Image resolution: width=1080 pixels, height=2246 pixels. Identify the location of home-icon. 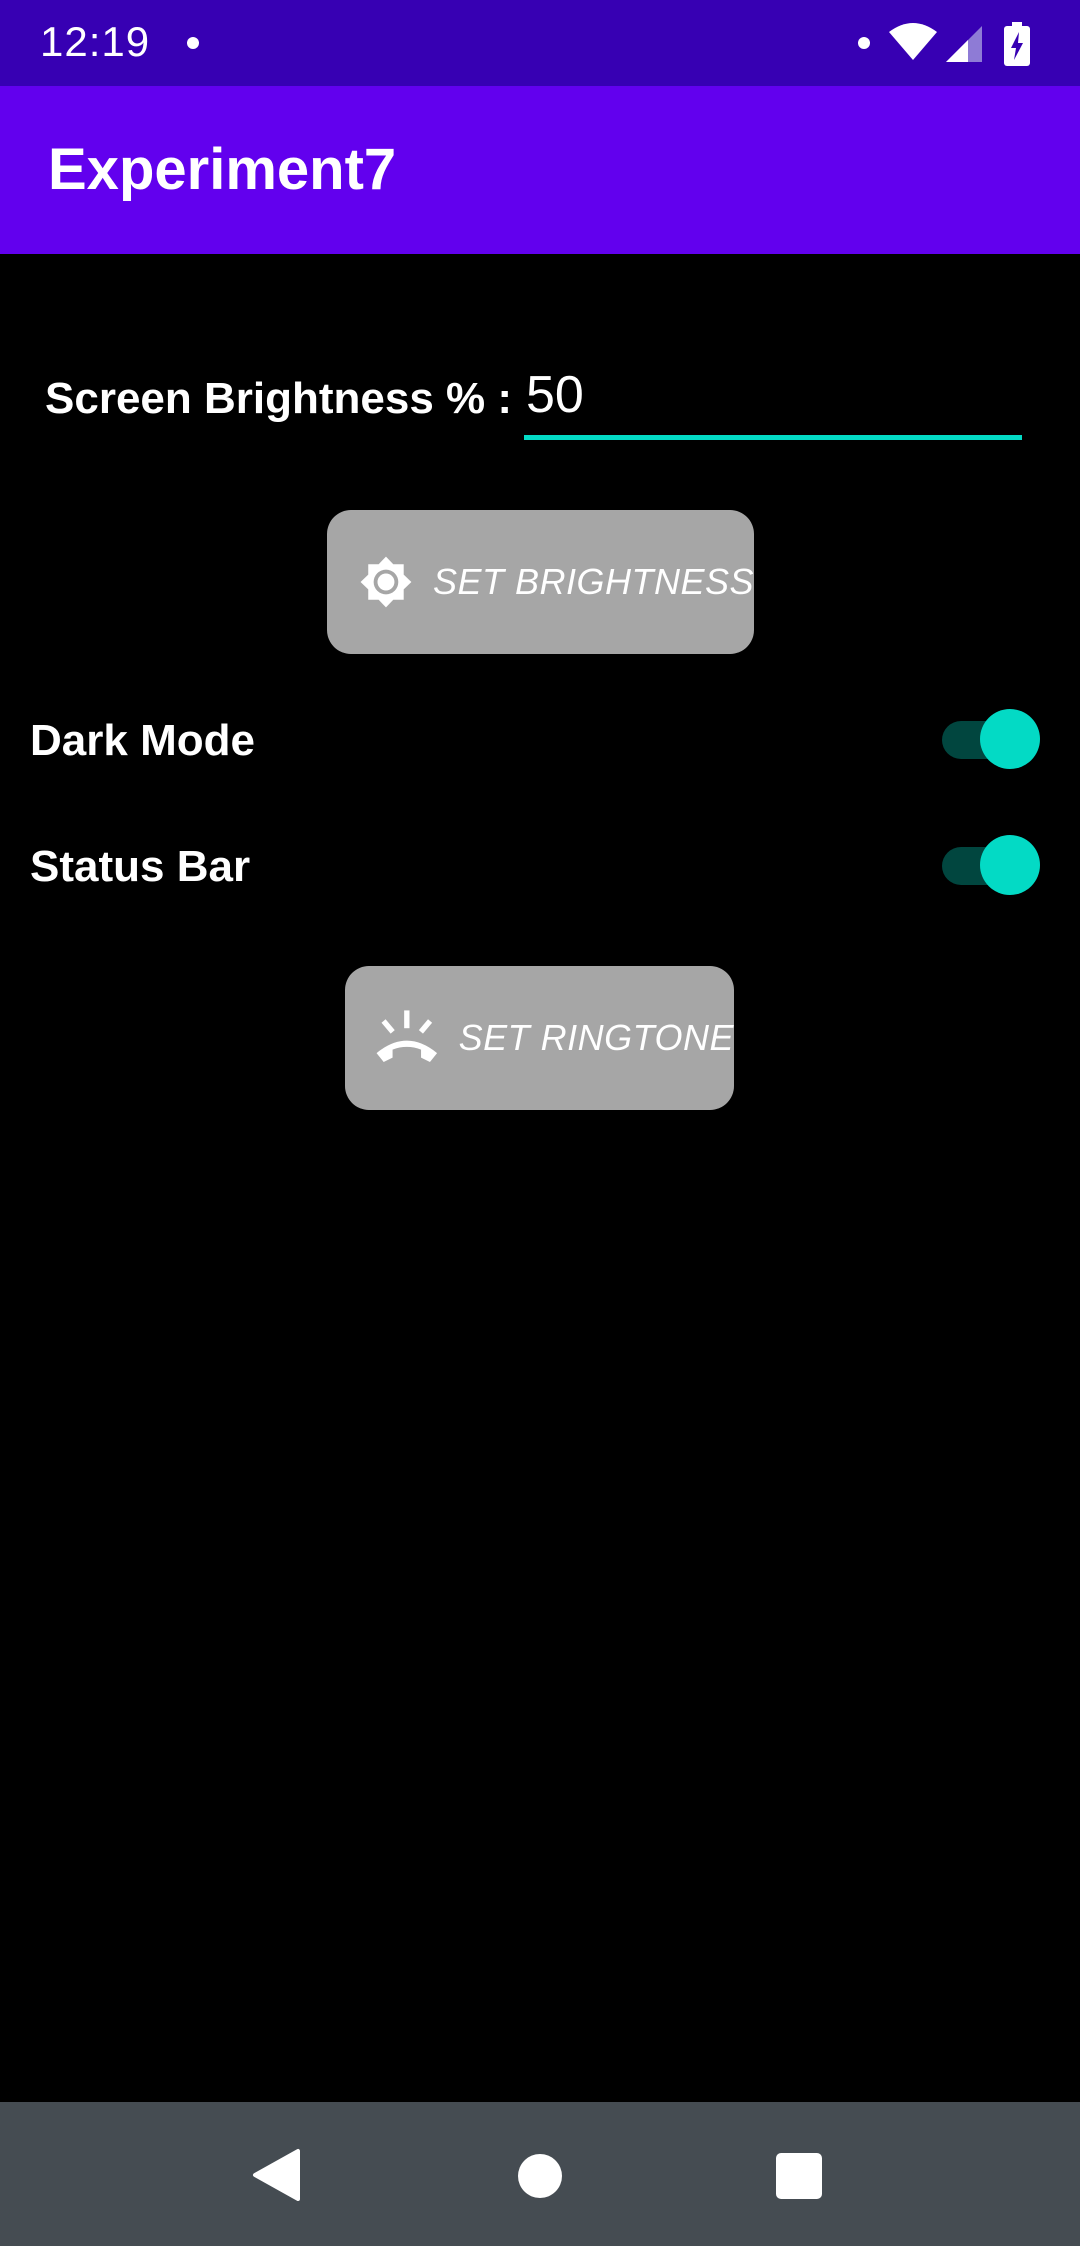
(540, 2176).